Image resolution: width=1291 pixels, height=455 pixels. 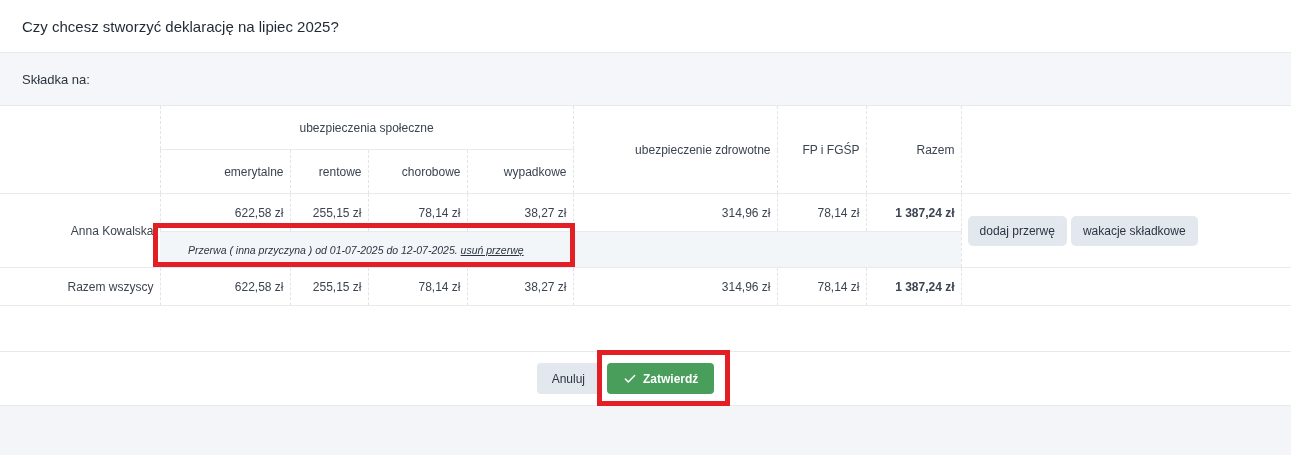 I want to click on column-header: wypadkowe, so click(x=520, y=171).